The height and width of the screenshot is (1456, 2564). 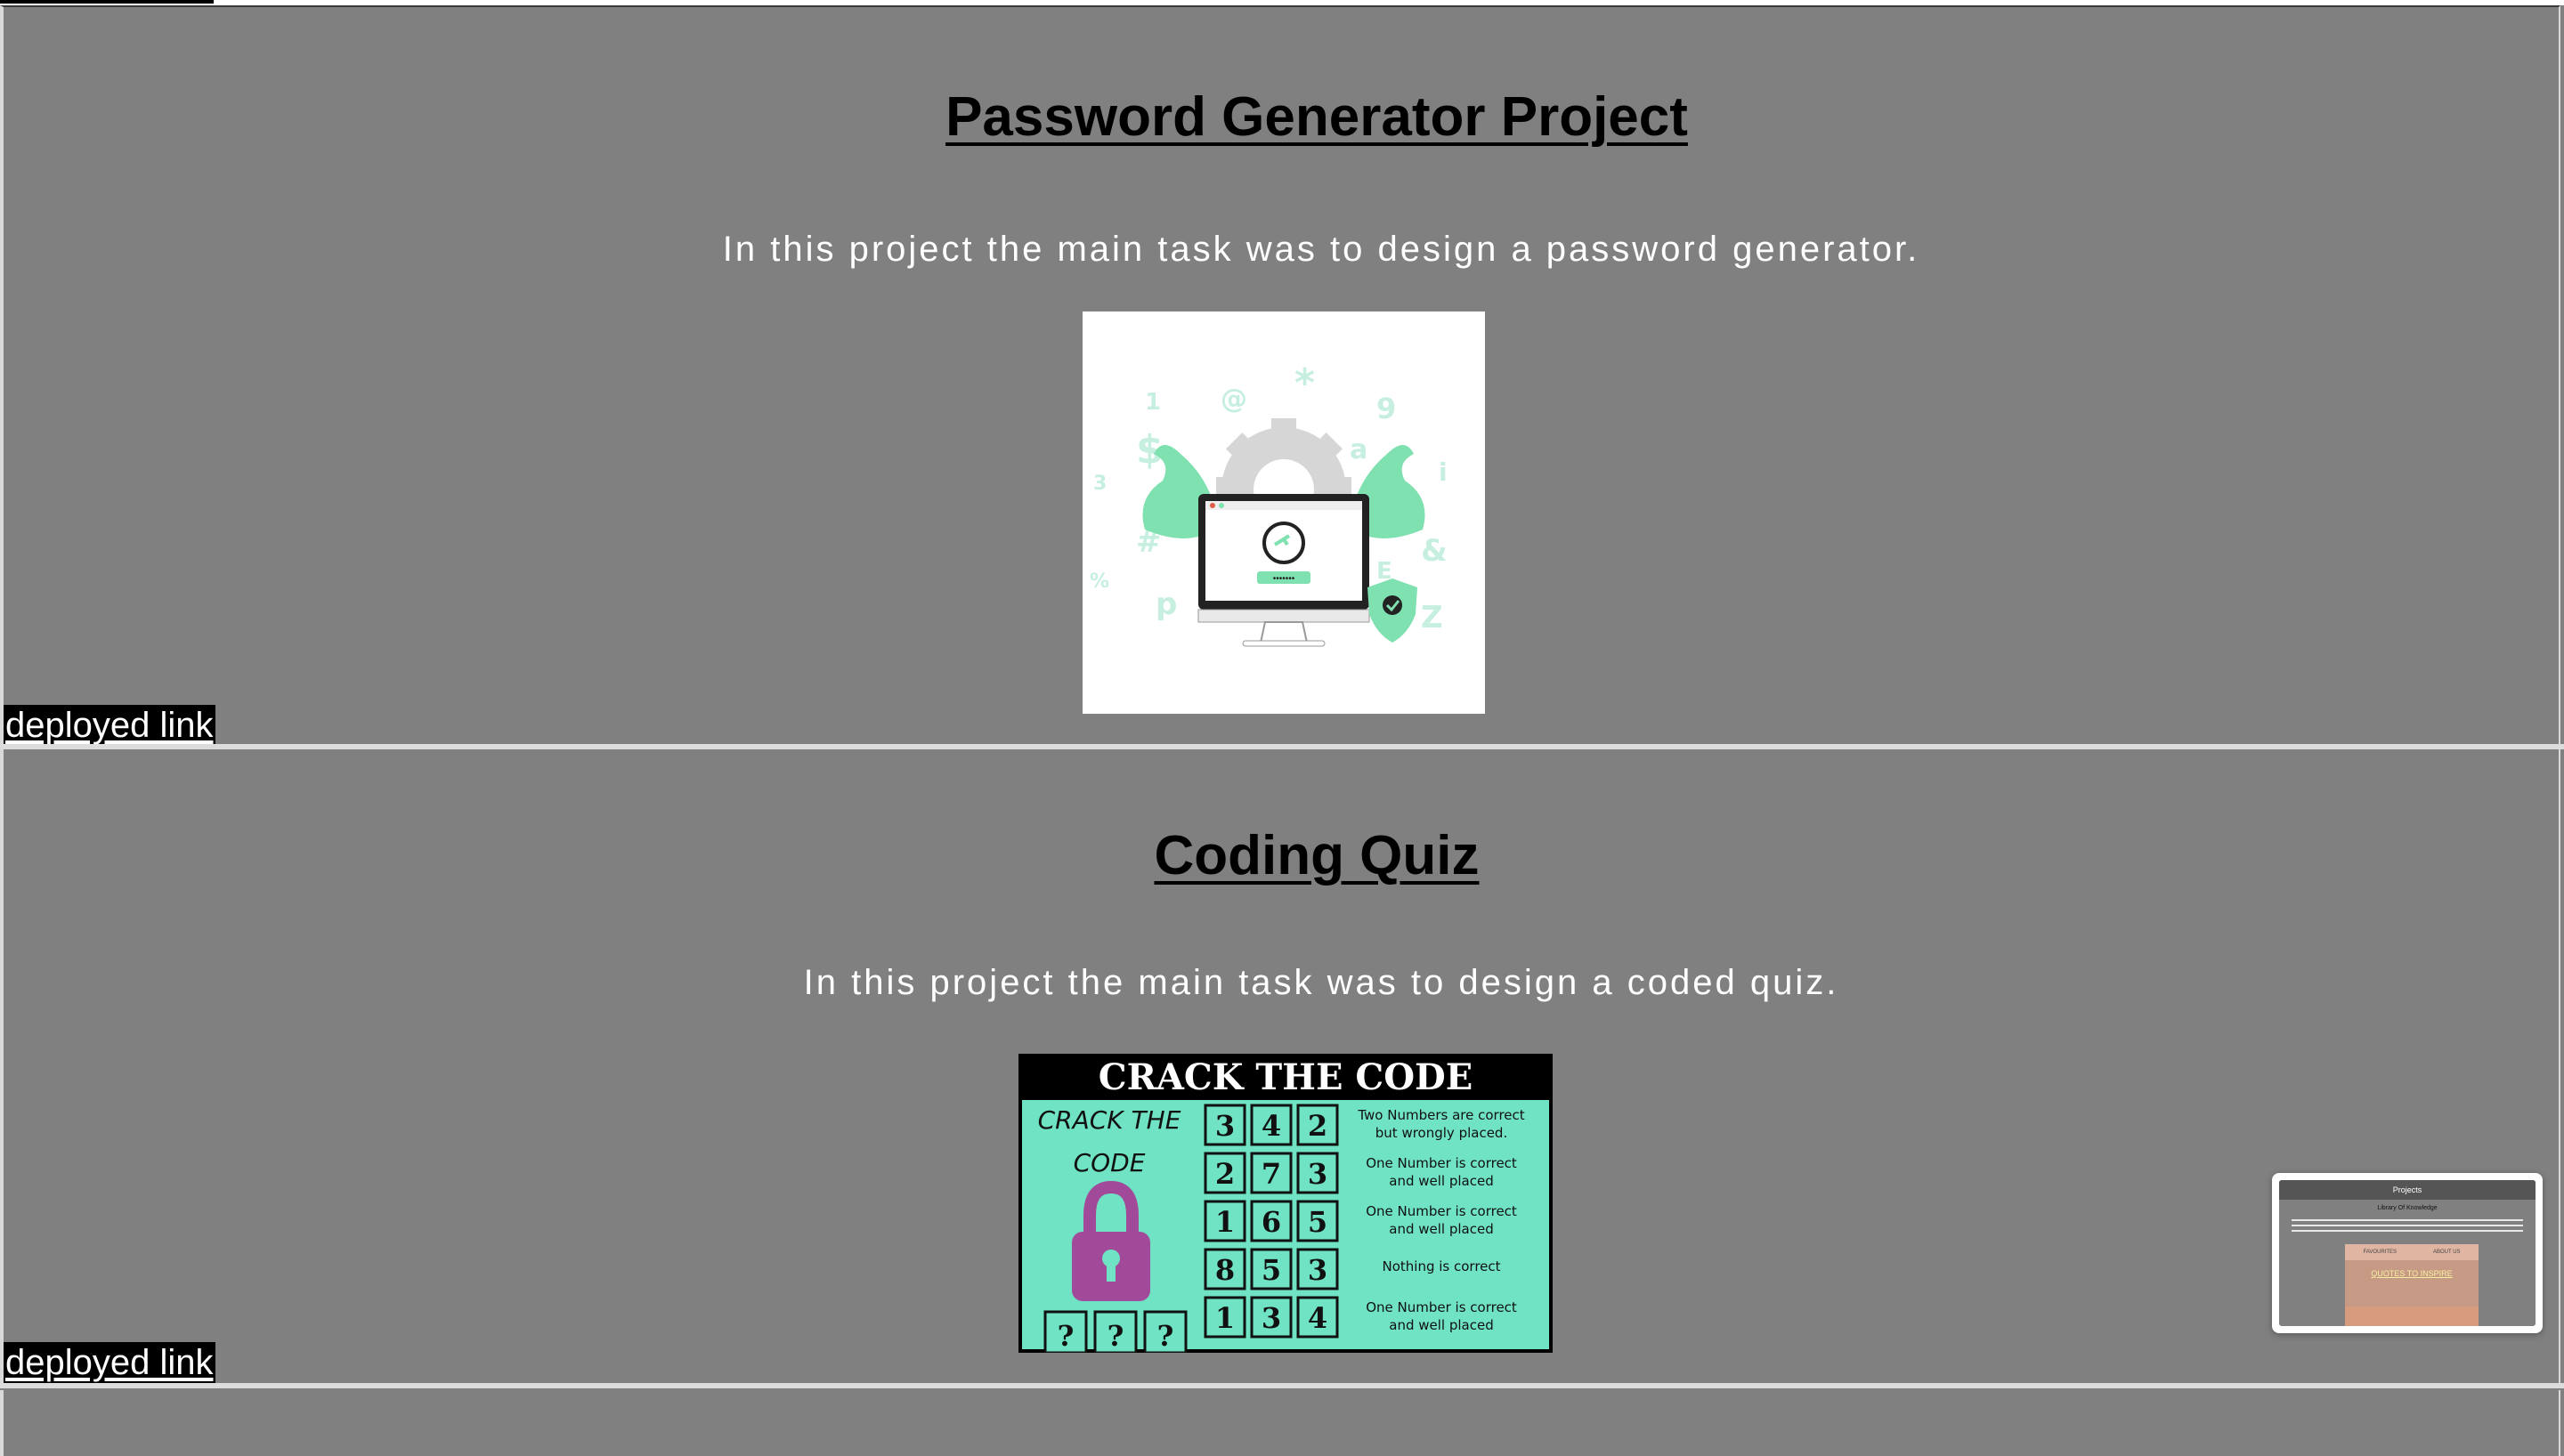 I want to click on preview-nav-right: ABOUT US, so click(x=2446, y=1252).